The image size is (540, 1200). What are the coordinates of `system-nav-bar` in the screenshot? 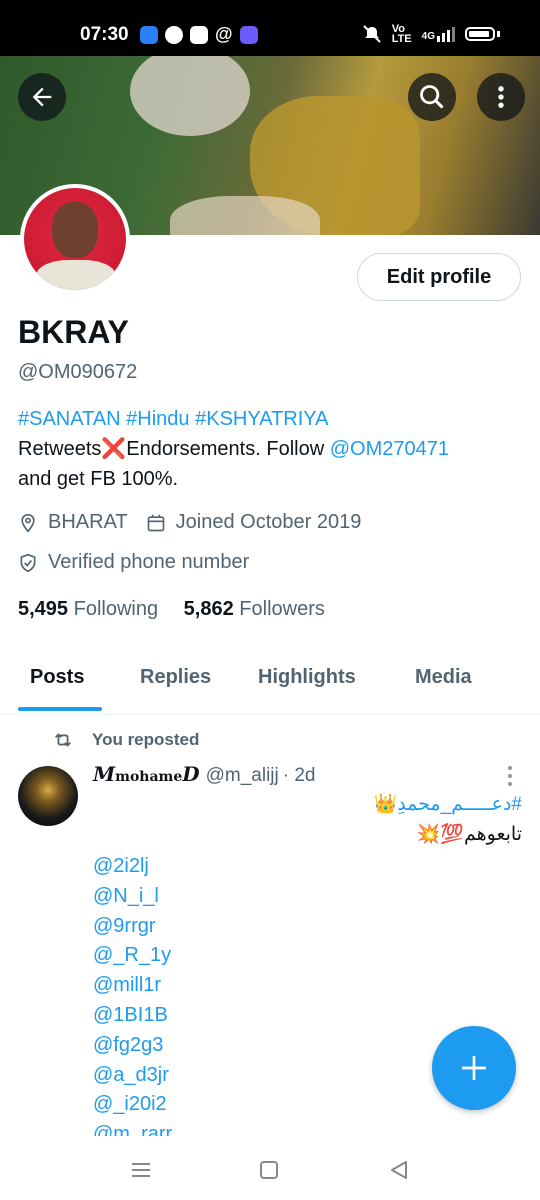 It's located at (270, 1168).